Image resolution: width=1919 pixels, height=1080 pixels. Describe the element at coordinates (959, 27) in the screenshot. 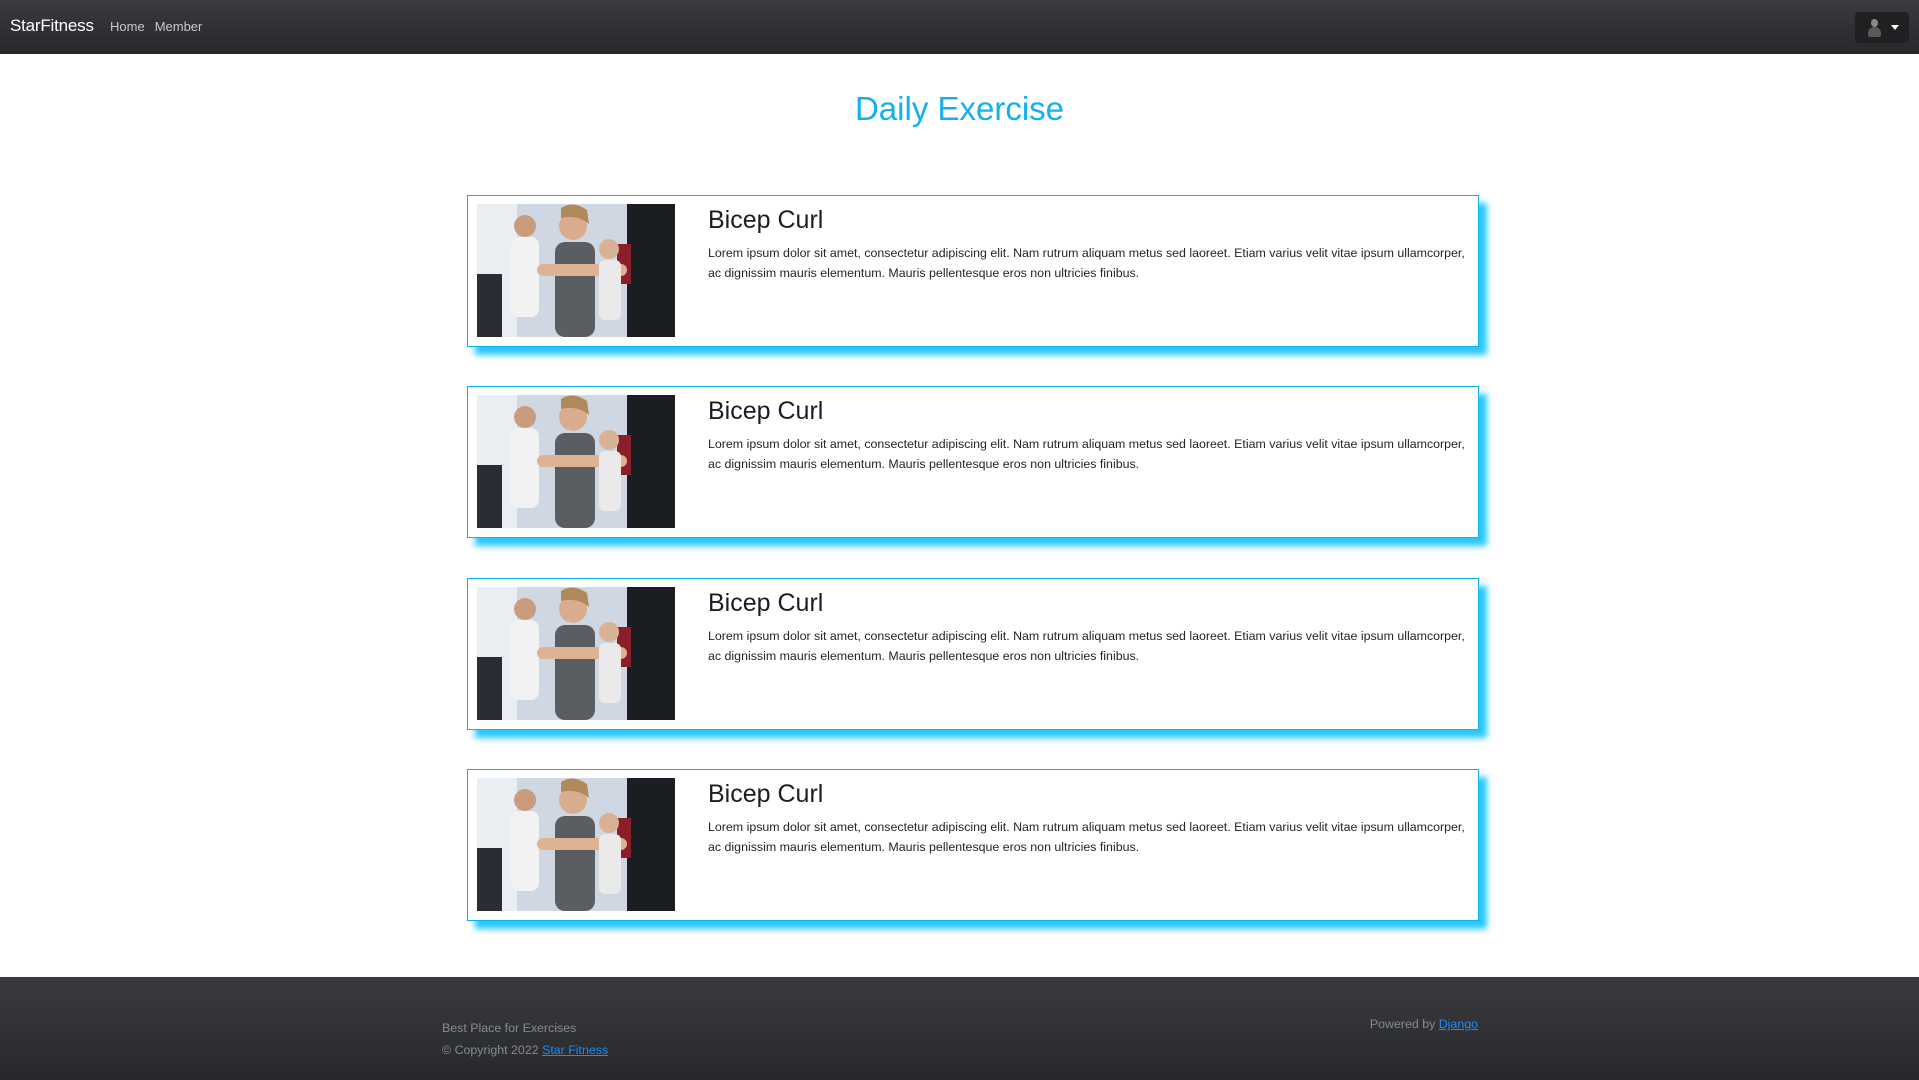

I see `top-navbar: StarFitness Home Member` at that location.